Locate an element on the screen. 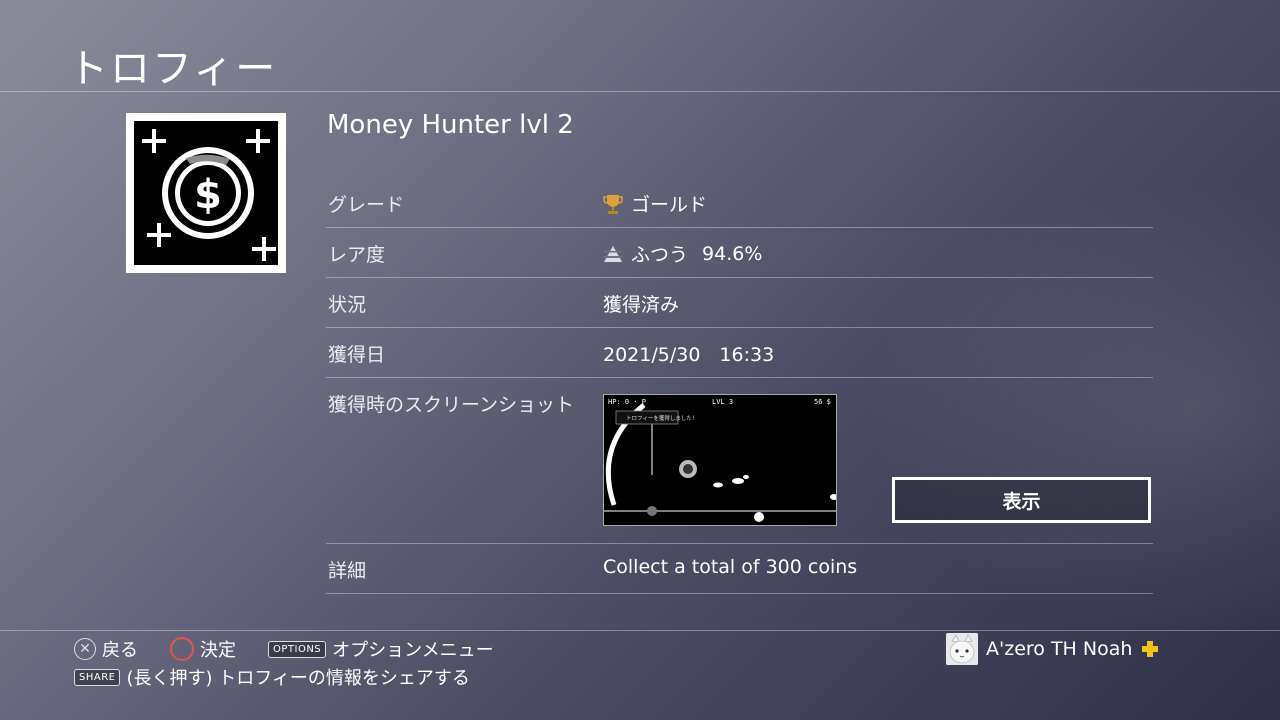 This screenshot has height=720, width=1280. view-screenshot-button: 表示 is located at coordinates (1021, 500).